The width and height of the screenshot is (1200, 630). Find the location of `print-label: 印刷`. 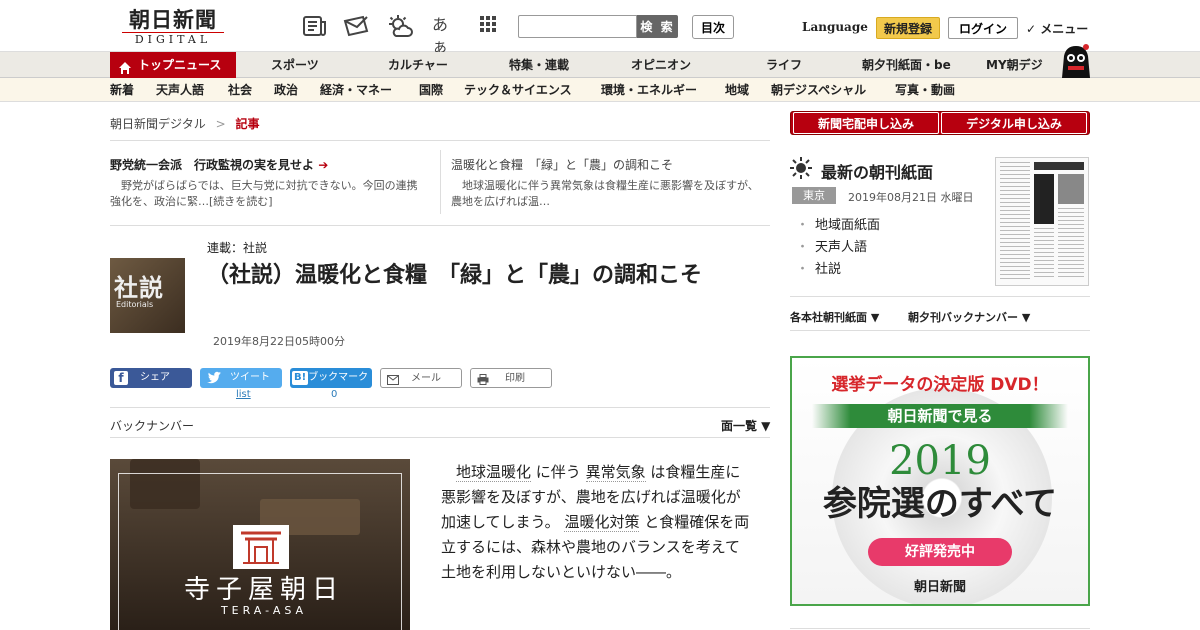

print-label: 印刷 is located at coordinates (515, 378).